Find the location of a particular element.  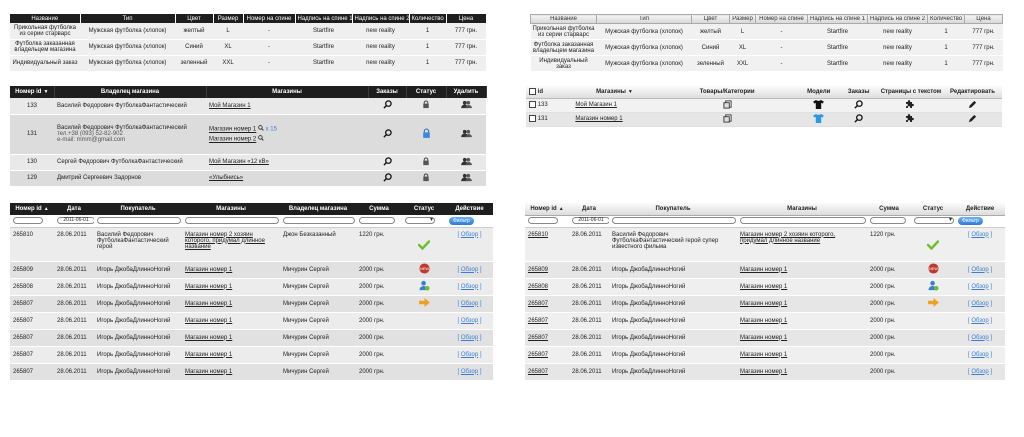

col-id: Номер id ▼ is located at coordinates (32, 92).